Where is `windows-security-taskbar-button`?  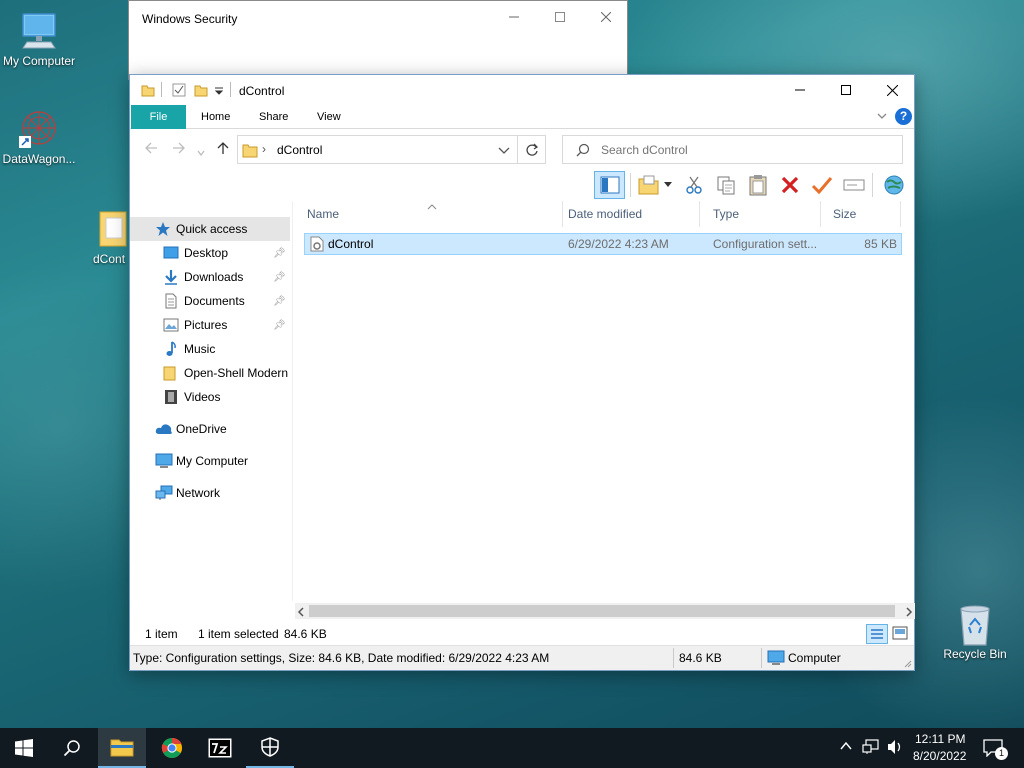 windows-security-taskbar-button is located at coordinates (270, 748).